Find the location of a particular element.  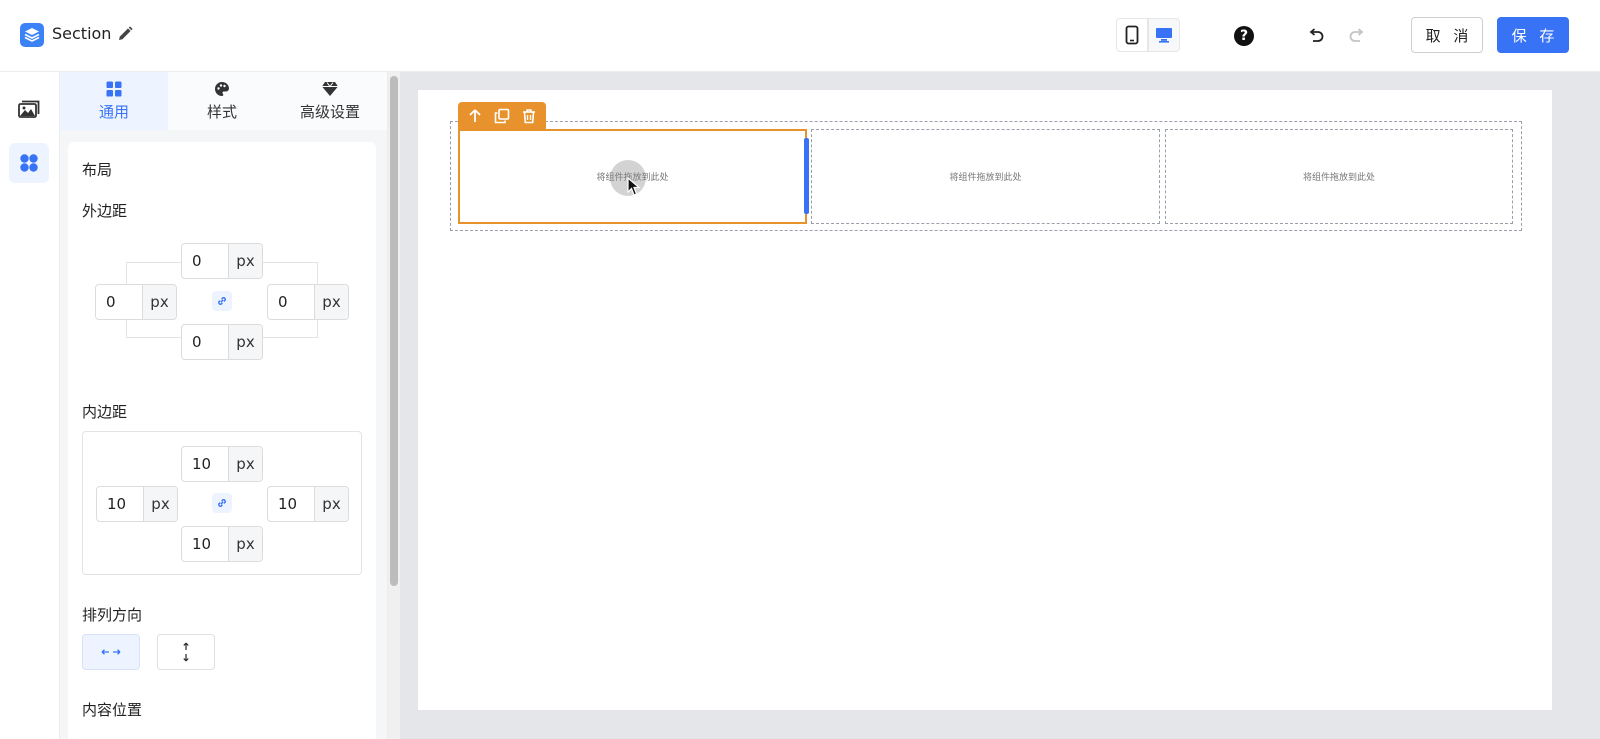

redo-icon is located at coordinates (1357, 36).